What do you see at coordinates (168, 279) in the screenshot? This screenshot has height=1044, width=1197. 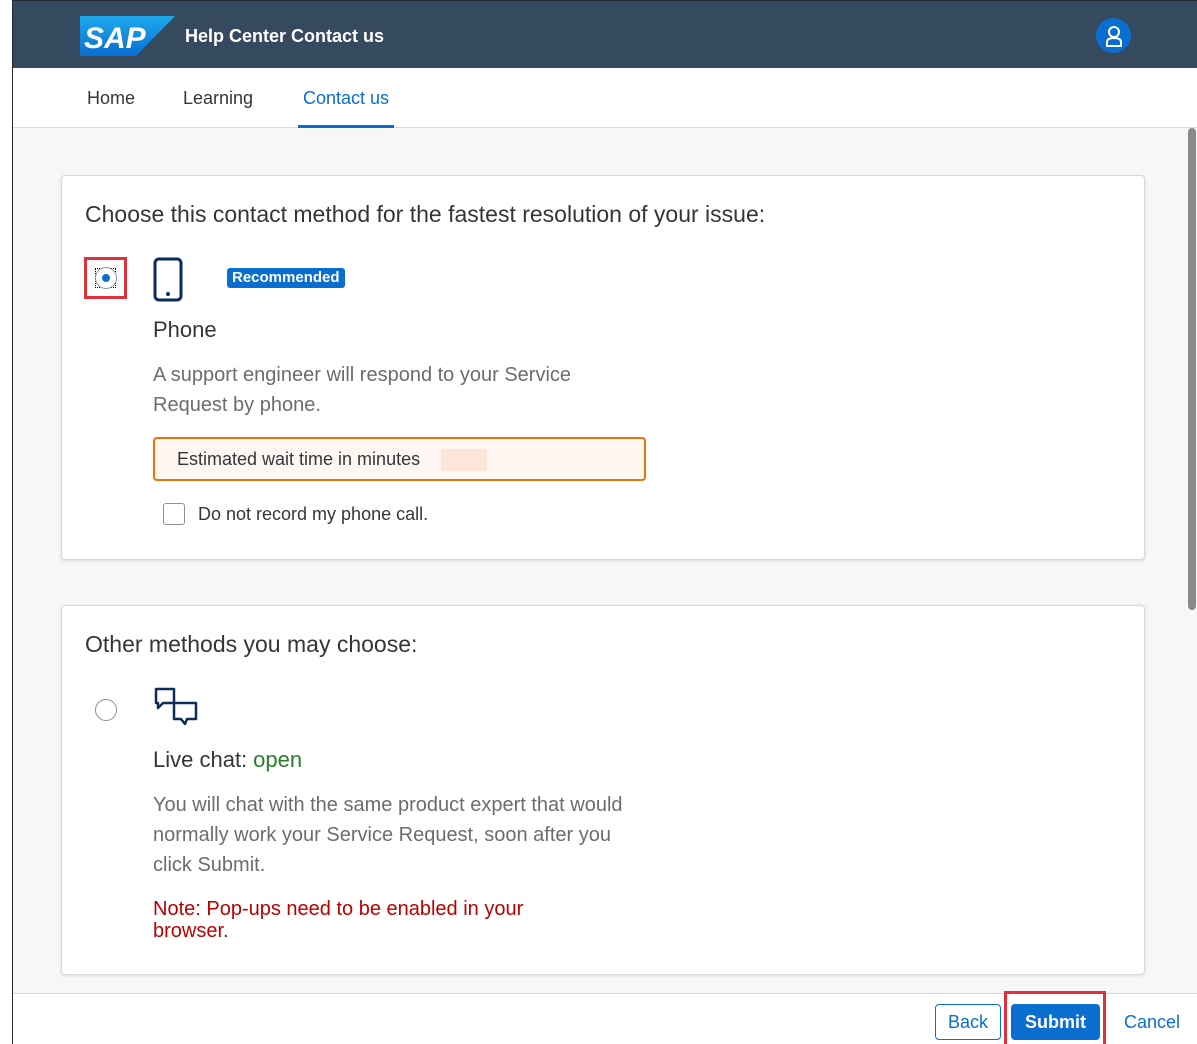 I see `phone-icon` at bounding box center [168, 279].